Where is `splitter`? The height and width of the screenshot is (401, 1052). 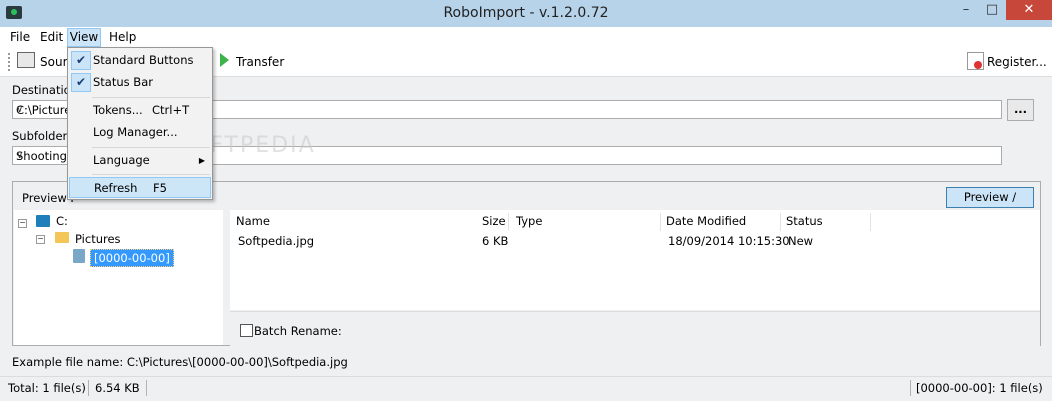
splitter is located at coordinates (226, 277).